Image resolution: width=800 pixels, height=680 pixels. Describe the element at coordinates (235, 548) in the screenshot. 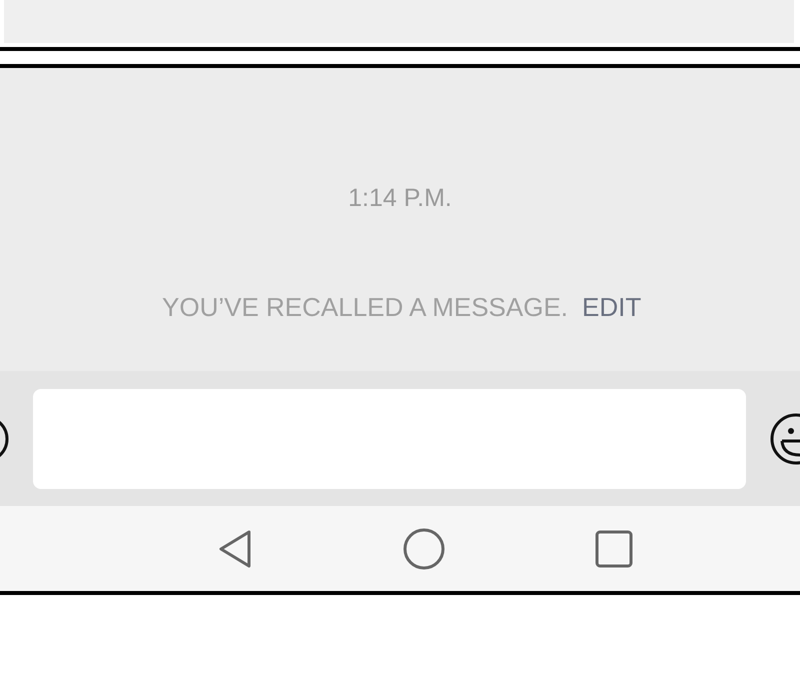

I see `back-icon` at that location.